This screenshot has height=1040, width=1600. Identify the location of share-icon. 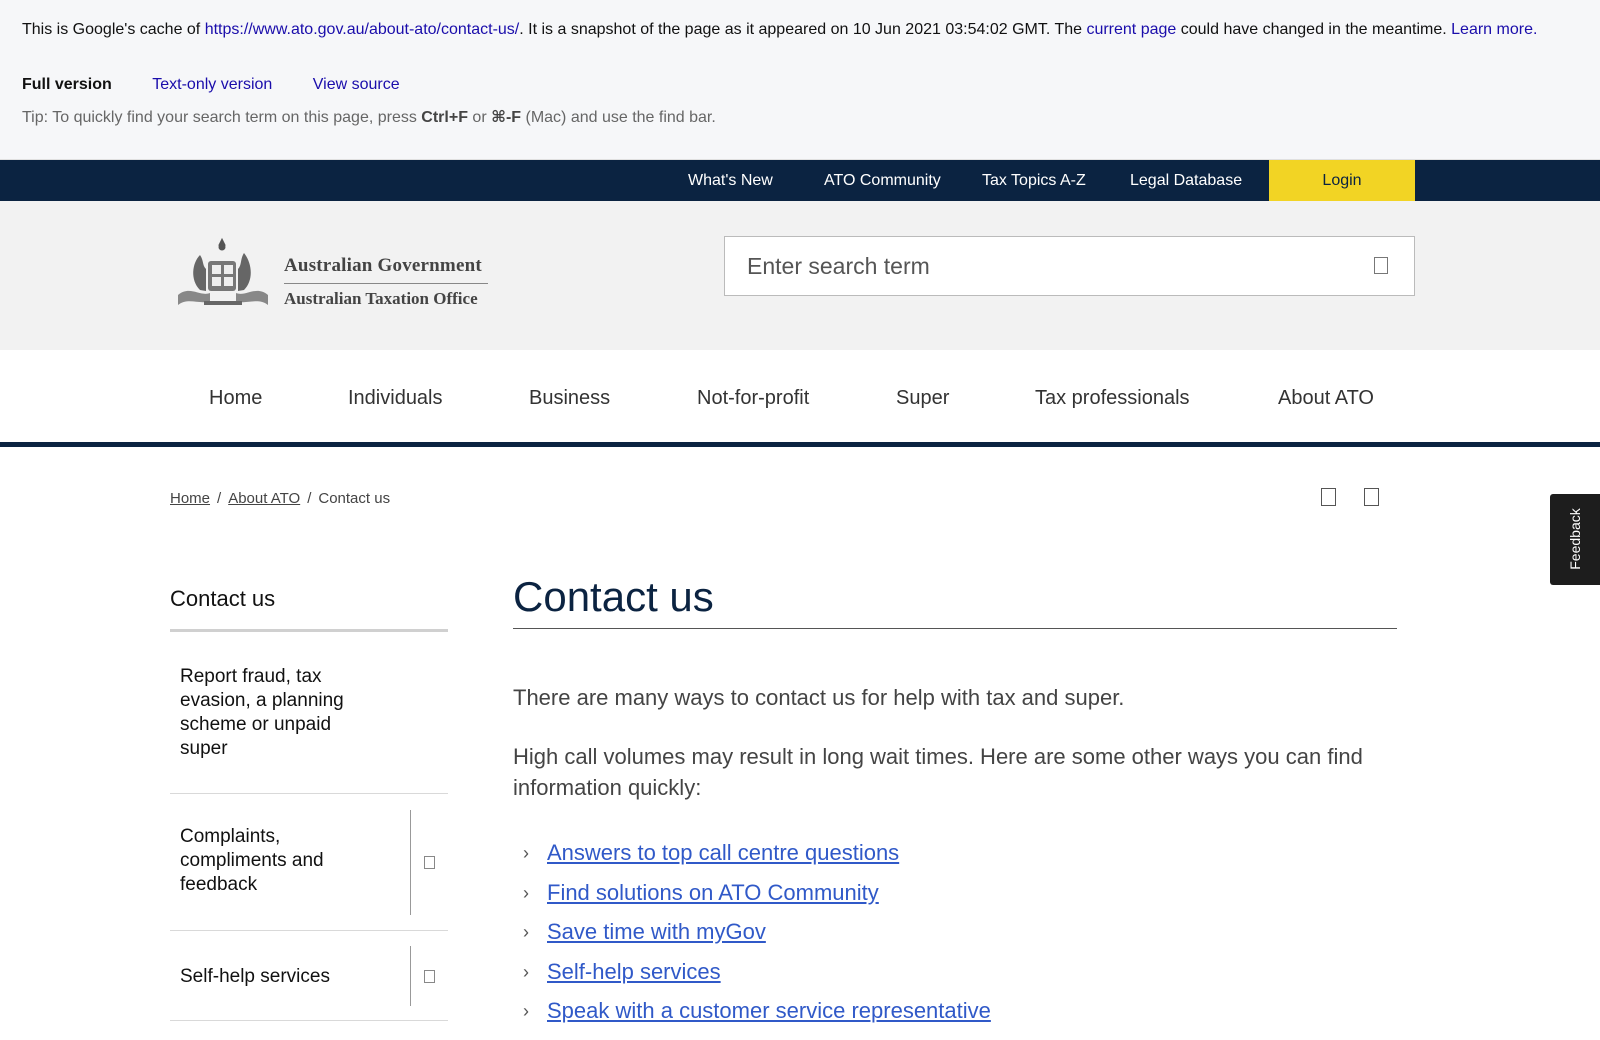
(1371, 497).